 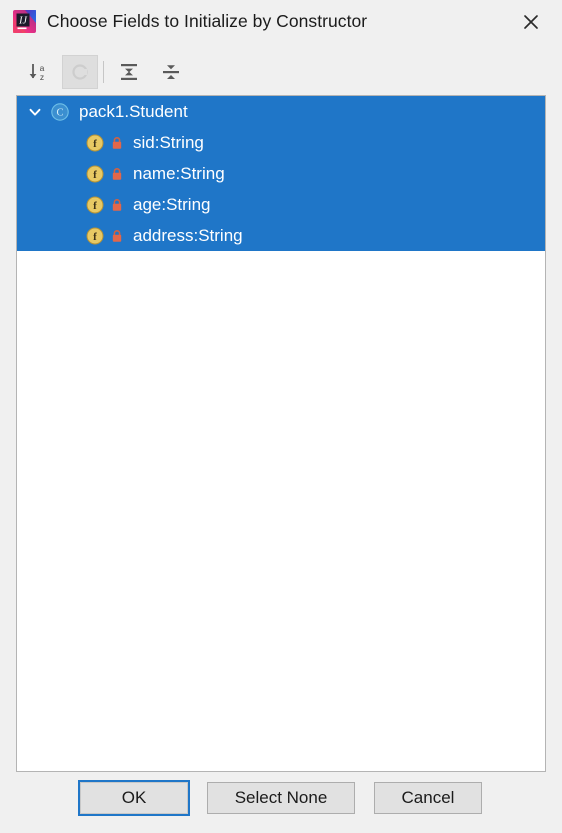 What do you see at coordinates (172, 204) in the screenshot?
I see `field-node-label: age:String` at bounding box center [172, 204].